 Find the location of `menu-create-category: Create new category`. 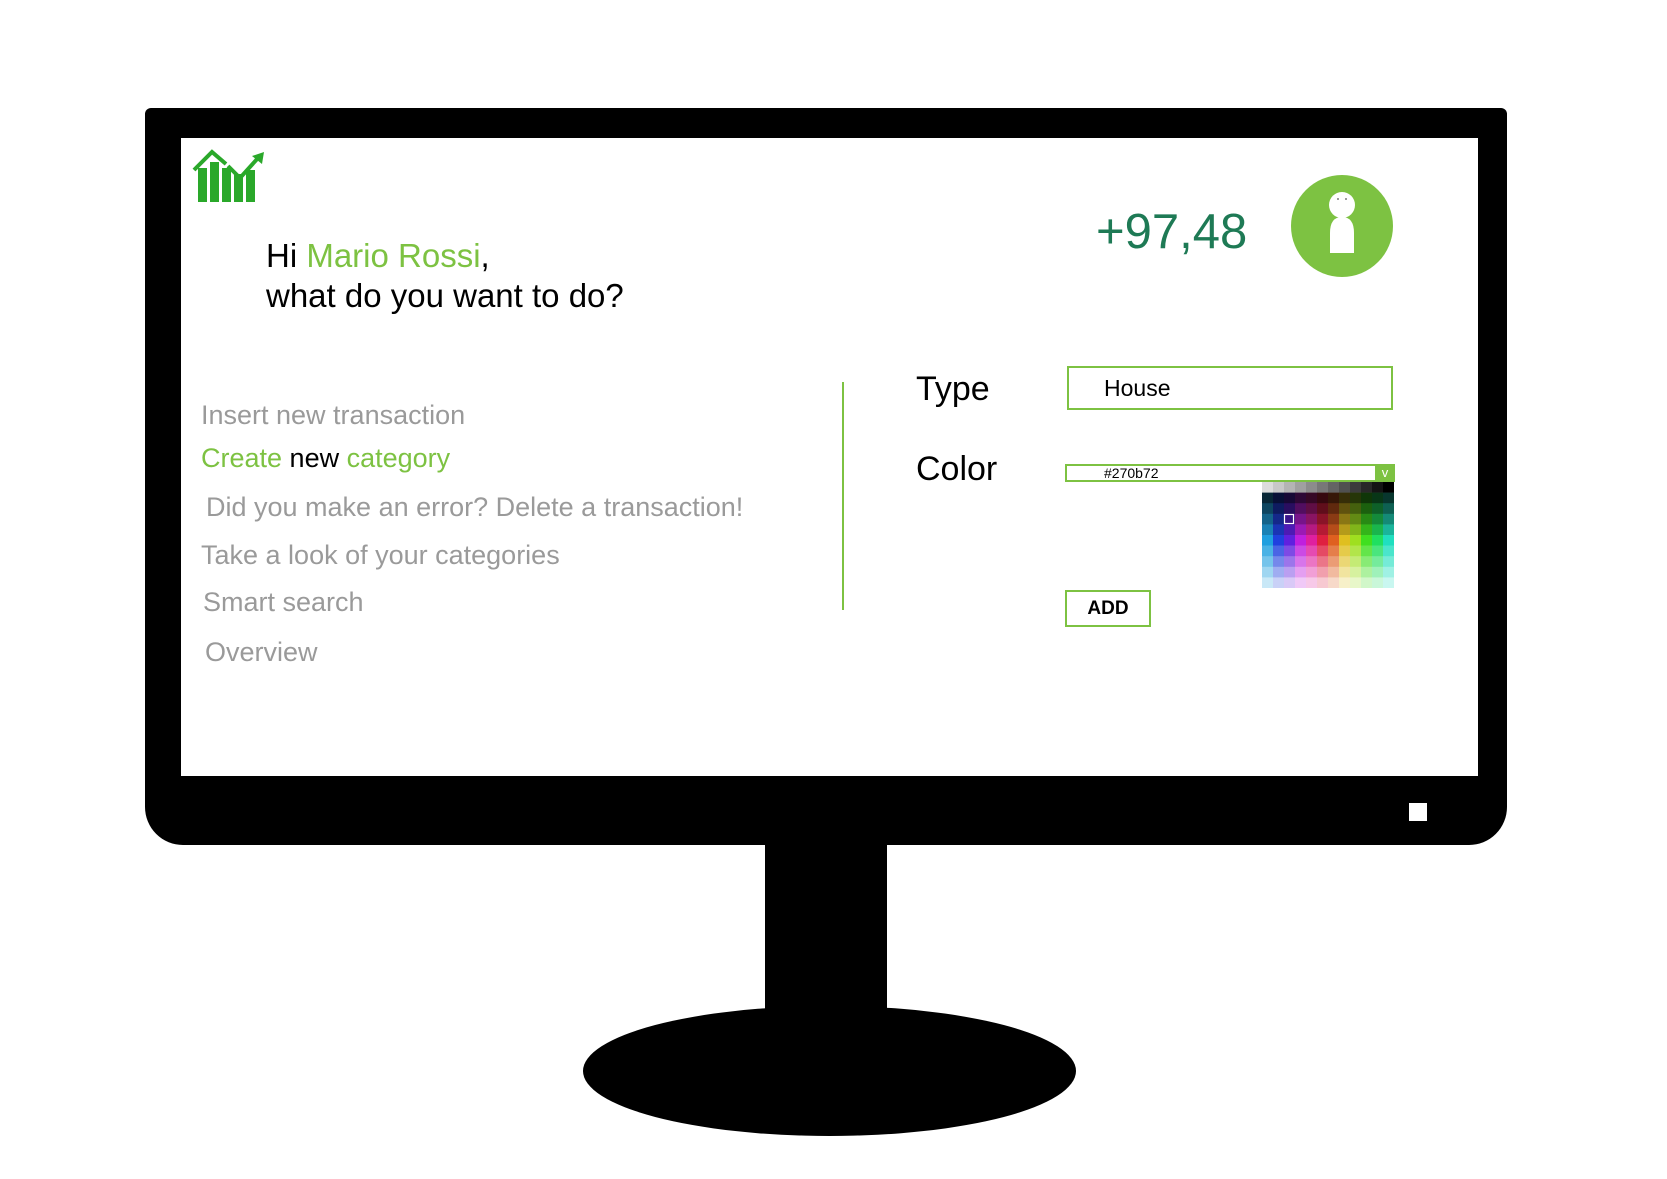

menu-create-category: Create new category is located at coordinates (325, 458).